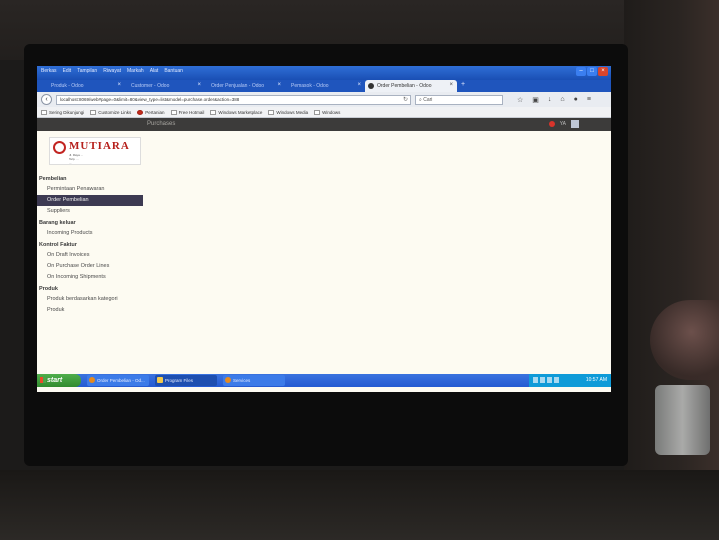  Describe the element at coordinates (288, 112) in the screenshot. I see `bookmark-item: Windows Media` at that location.